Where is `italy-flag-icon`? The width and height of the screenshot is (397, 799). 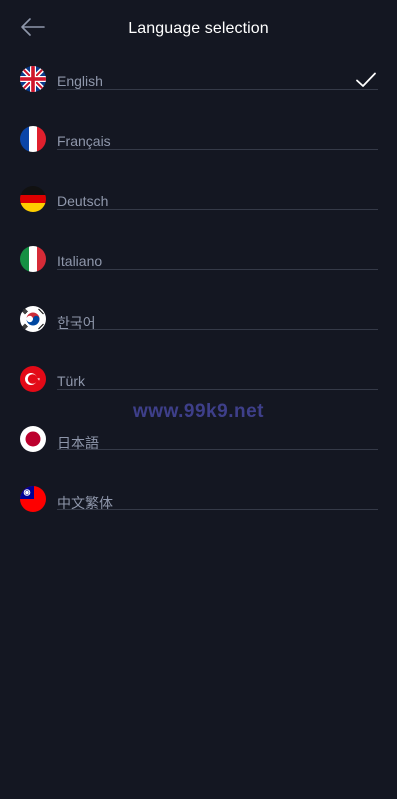 italy-flag-icon is located at coordinates (33, 259).